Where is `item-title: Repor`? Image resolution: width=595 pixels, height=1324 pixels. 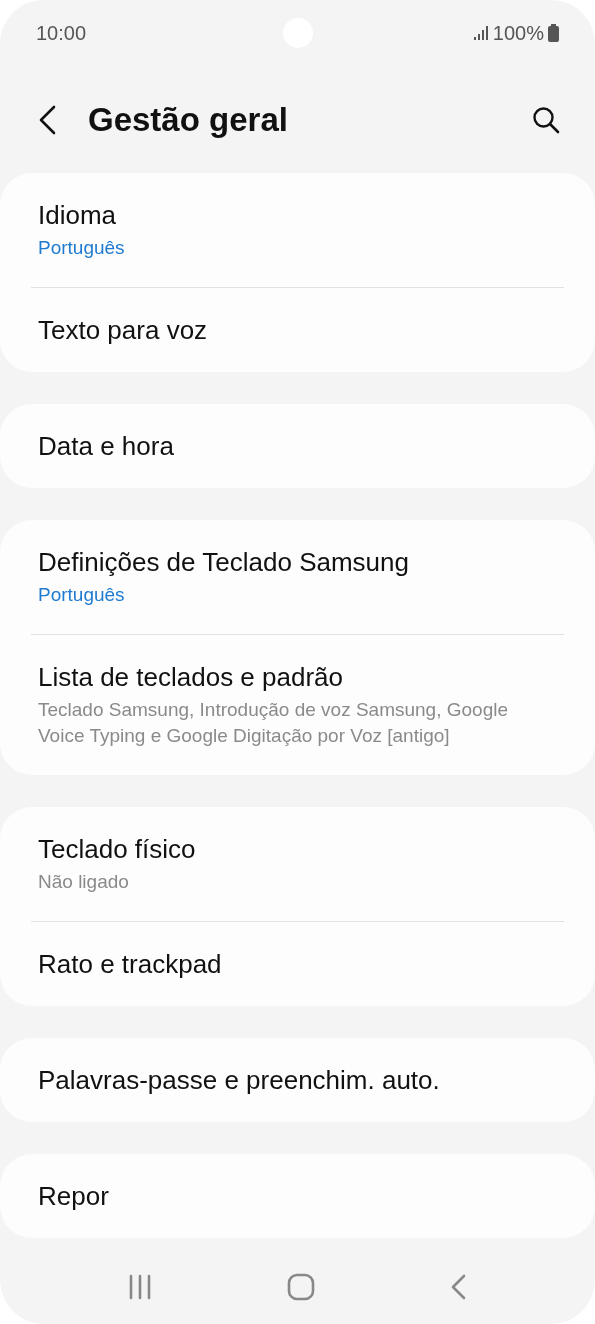 item-title: Repor is located at coordinates (74, 1196).